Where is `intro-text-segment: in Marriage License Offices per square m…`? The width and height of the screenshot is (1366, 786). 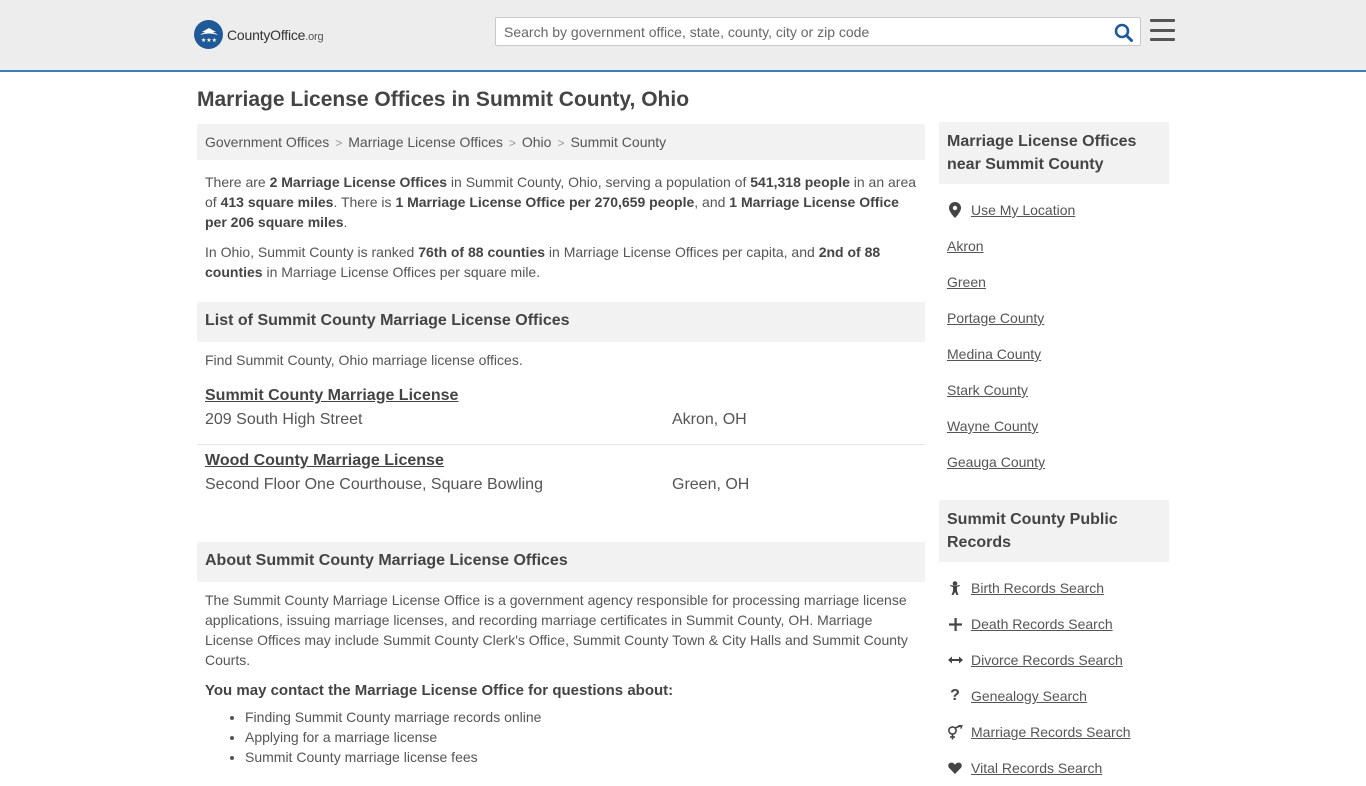
intro-text-segment: in Marriage License Offices per square m… is located at coordinates (401, 272).